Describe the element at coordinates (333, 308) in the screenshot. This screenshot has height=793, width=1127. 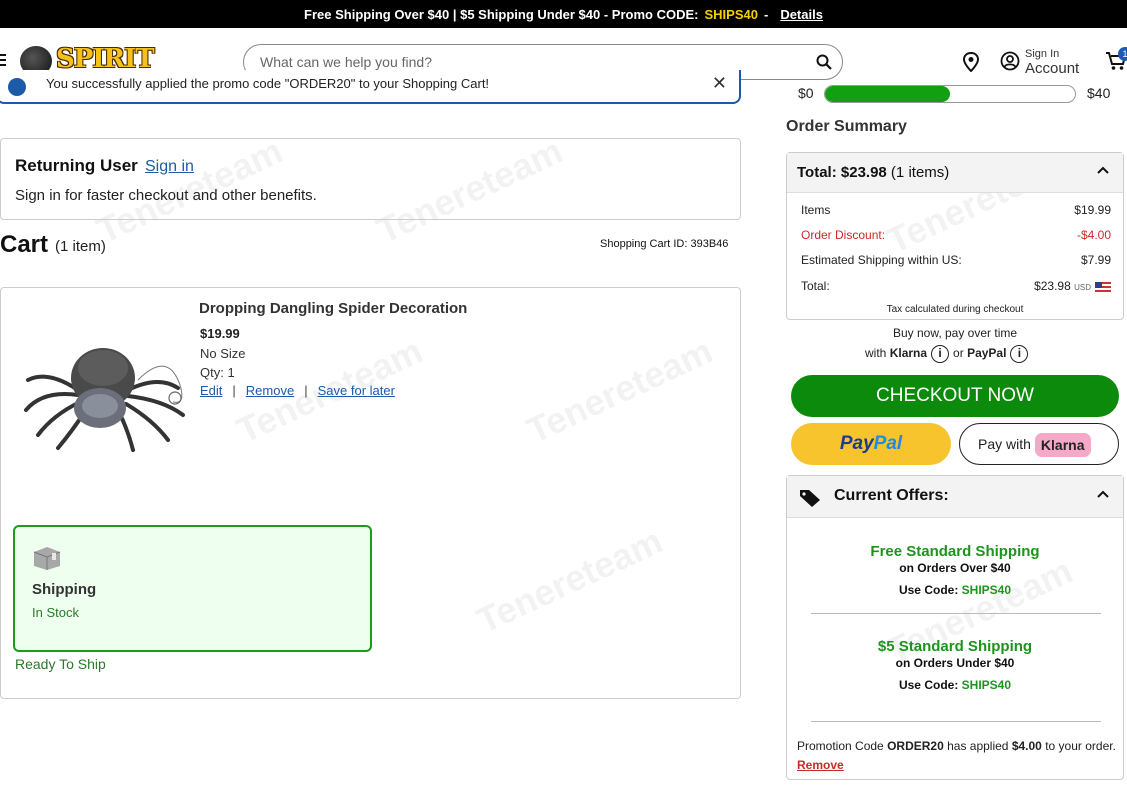
I see `product-name: Dropping Dangling Spider Decoration` at that location.